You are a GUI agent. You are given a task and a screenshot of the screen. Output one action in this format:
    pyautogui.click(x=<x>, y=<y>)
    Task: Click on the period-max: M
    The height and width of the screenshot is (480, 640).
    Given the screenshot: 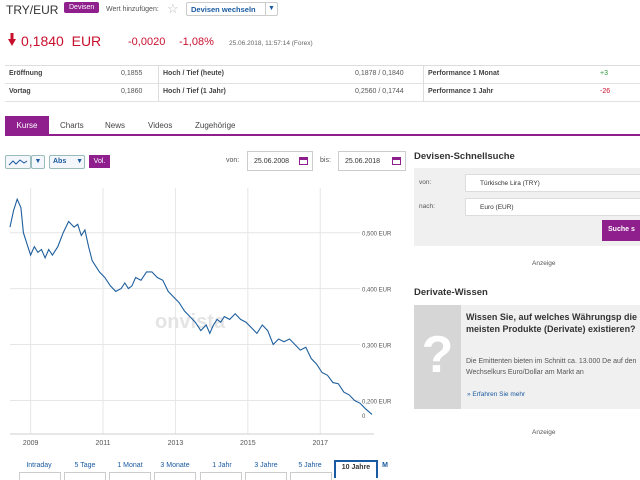 What is the action you would take?
    pyautogui.click(x=385, y=465)
    